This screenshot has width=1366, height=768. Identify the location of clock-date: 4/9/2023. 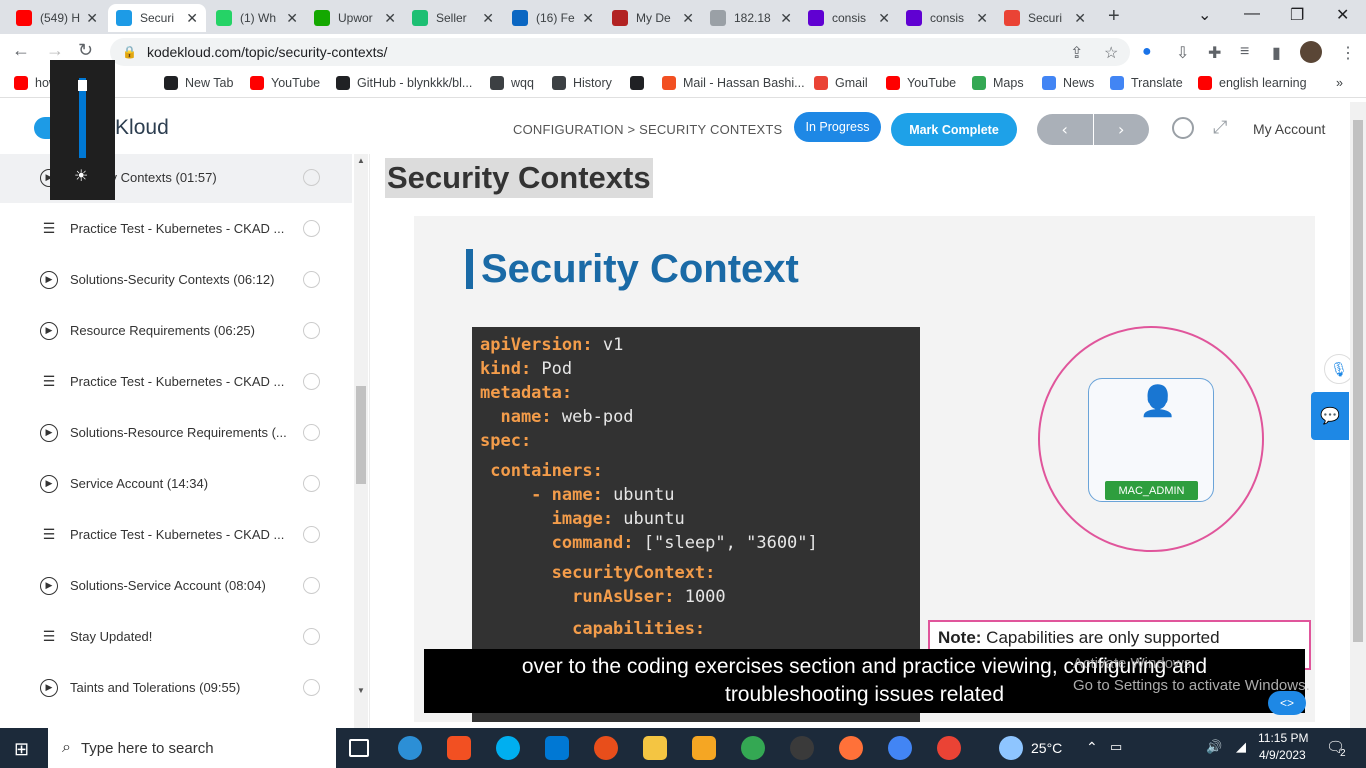
(1282, 755).